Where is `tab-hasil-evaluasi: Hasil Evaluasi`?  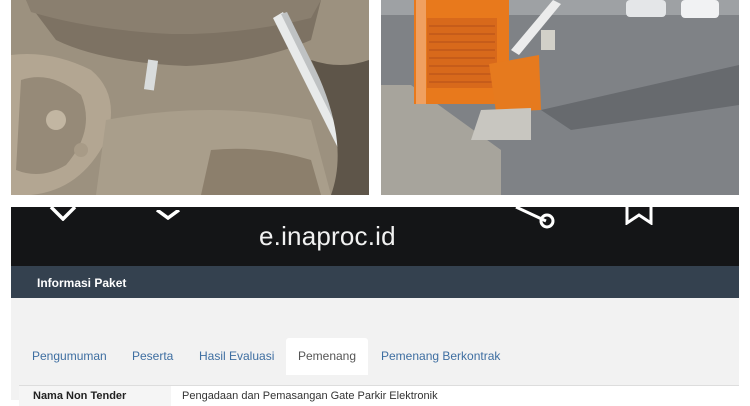 tab-hasil-evaluasi: Hasil Evaluasi is located at coordinates (236, 356).